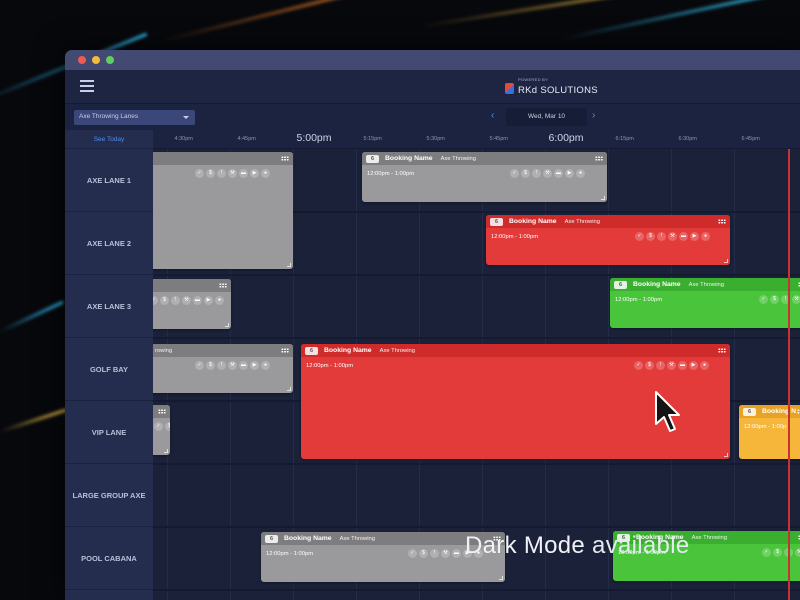 Image resolution: width=800 pixels, height=600 pixels. What do you see at coordinates (82, 60) in the screenshot?
I see `close-window-button` at bounding box center [82, 60].